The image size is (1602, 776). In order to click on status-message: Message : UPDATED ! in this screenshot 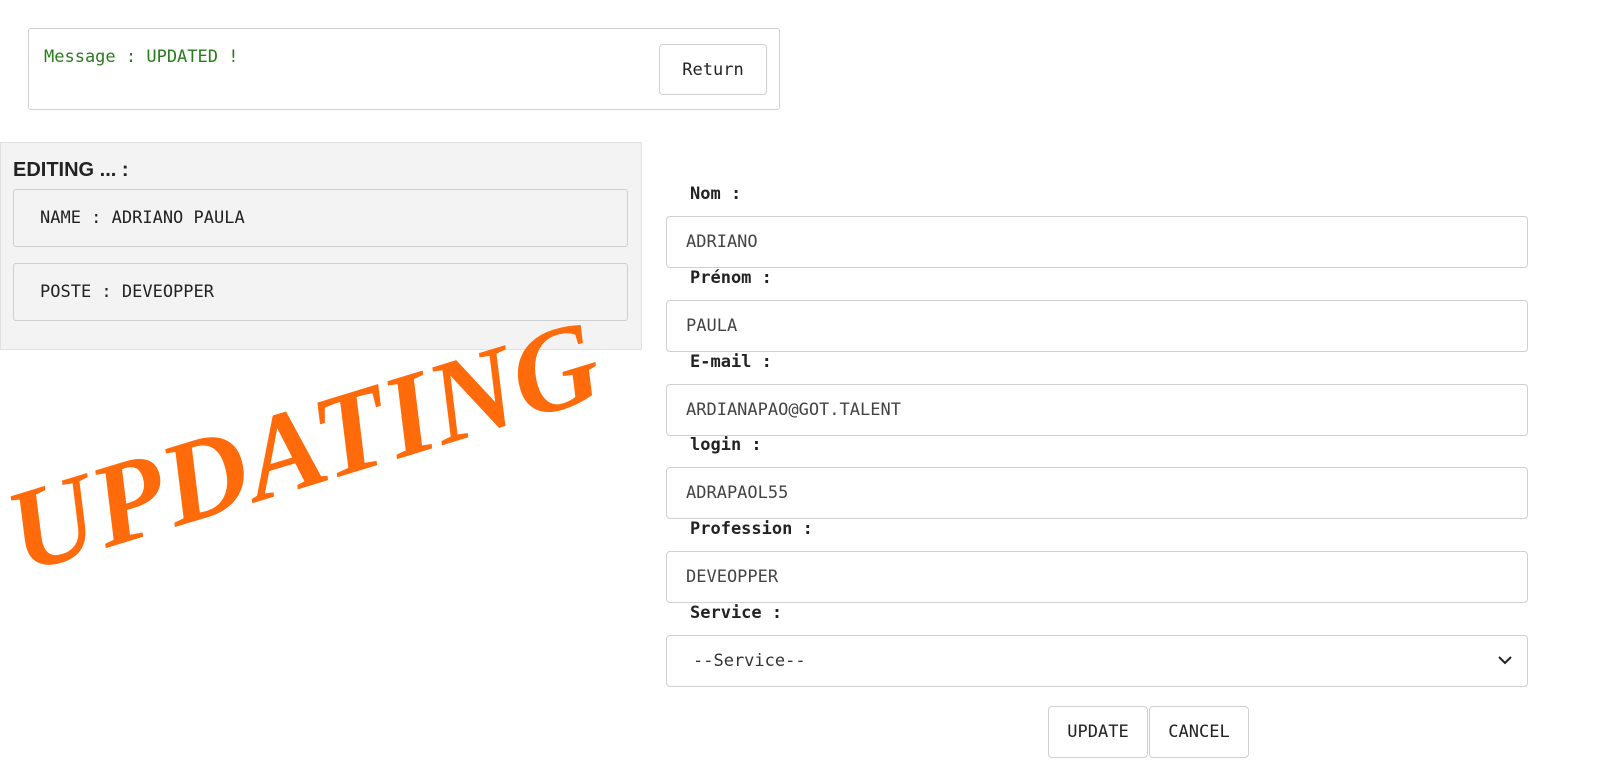, I will do `click(141, 57)`.